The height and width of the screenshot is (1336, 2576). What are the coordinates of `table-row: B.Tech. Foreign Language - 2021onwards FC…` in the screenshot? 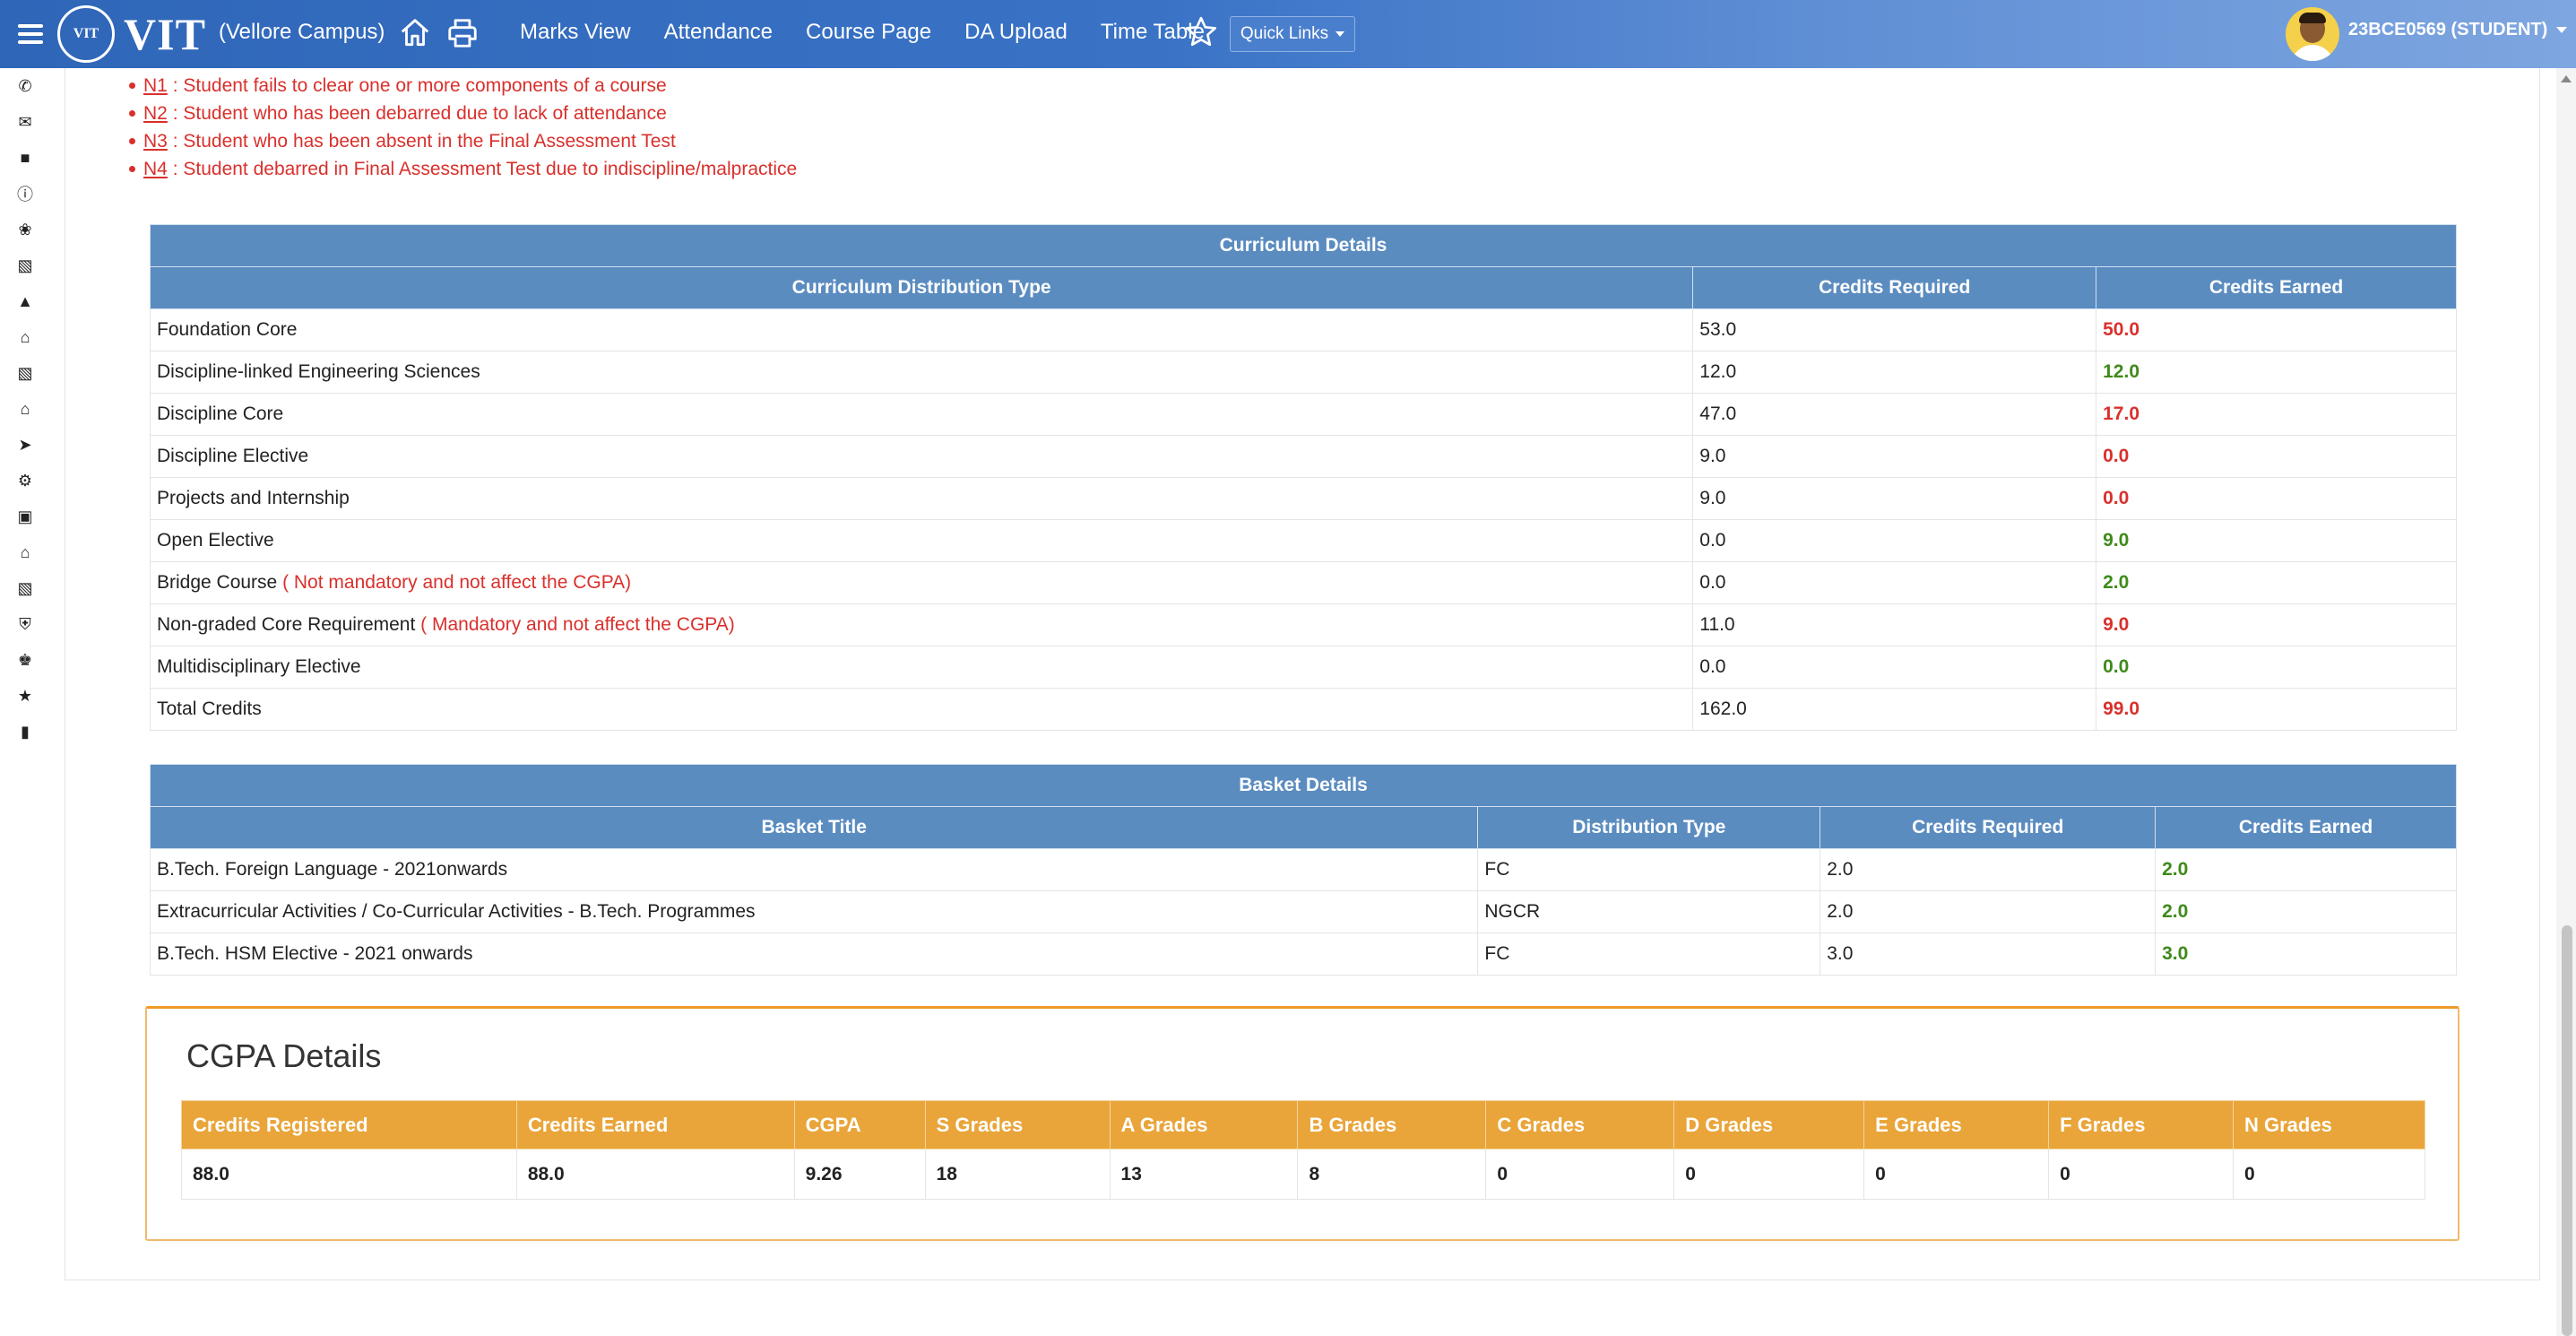 It's located at (1303, 869).